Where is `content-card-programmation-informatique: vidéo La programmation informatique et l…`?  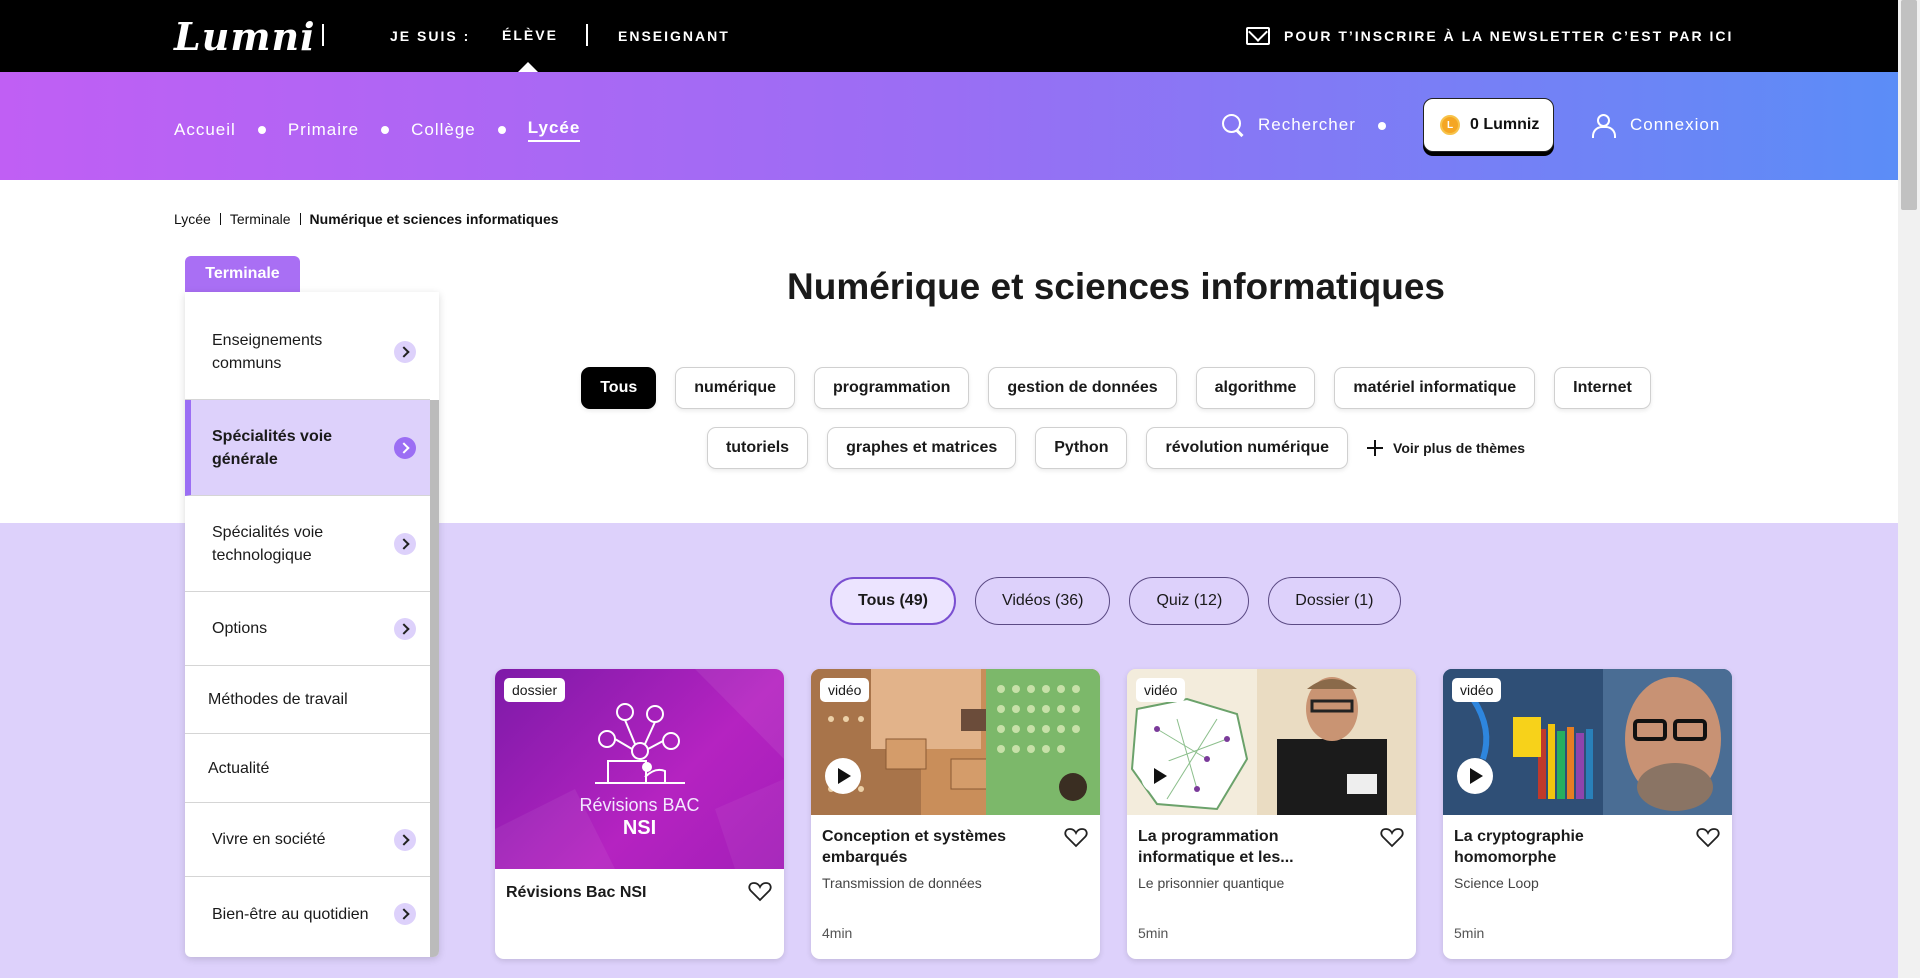
content-card-programmation-informatique: vidéo La programmation informatique et l… is located at coordinates (1271, 814).